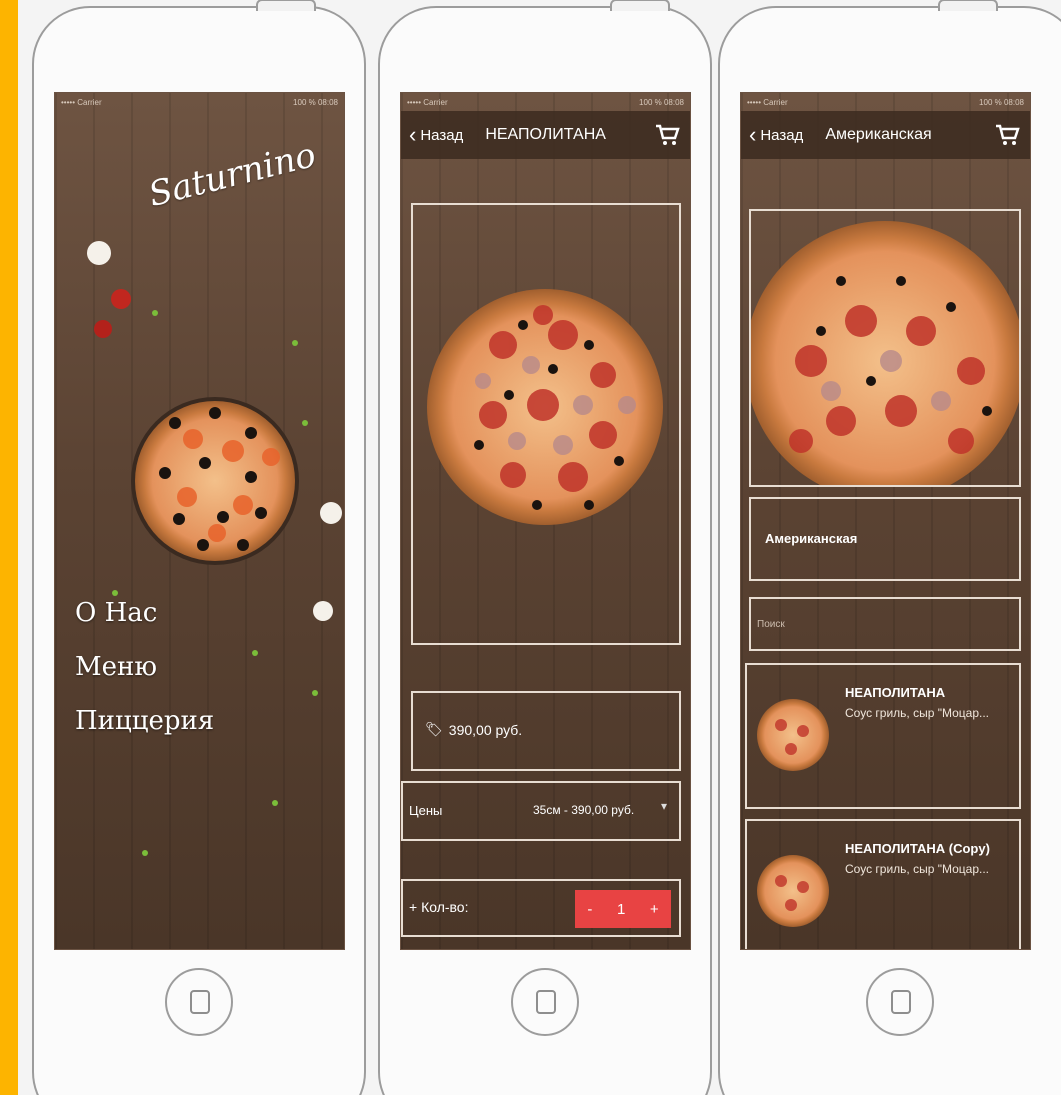 The image size is (1061, 1095). Describe the element at coordinates (885, 624) in the screenshot. I see `search-field: Поиск` at that location.